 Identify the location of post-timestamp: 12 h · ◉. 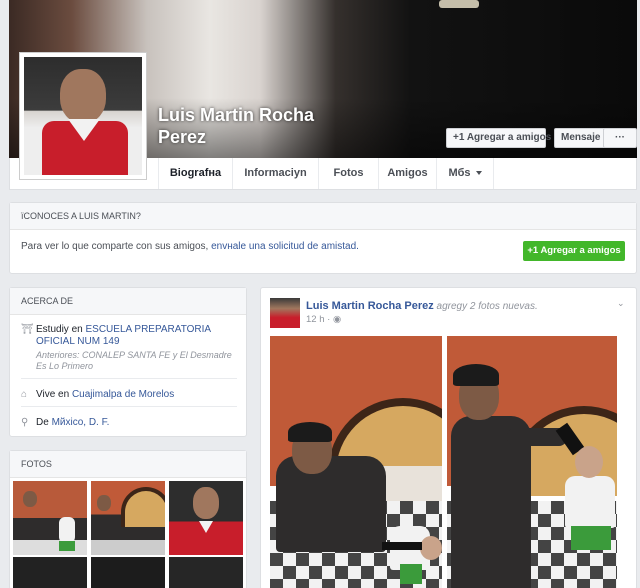
(323, 319).